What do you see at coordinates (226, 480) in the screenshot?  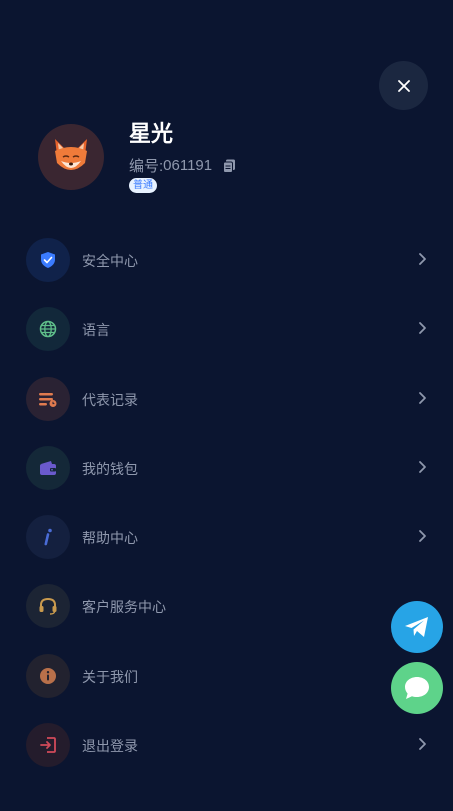 I see `menu-item-wallet: 我的钱包` at bounding box center [226, 480].